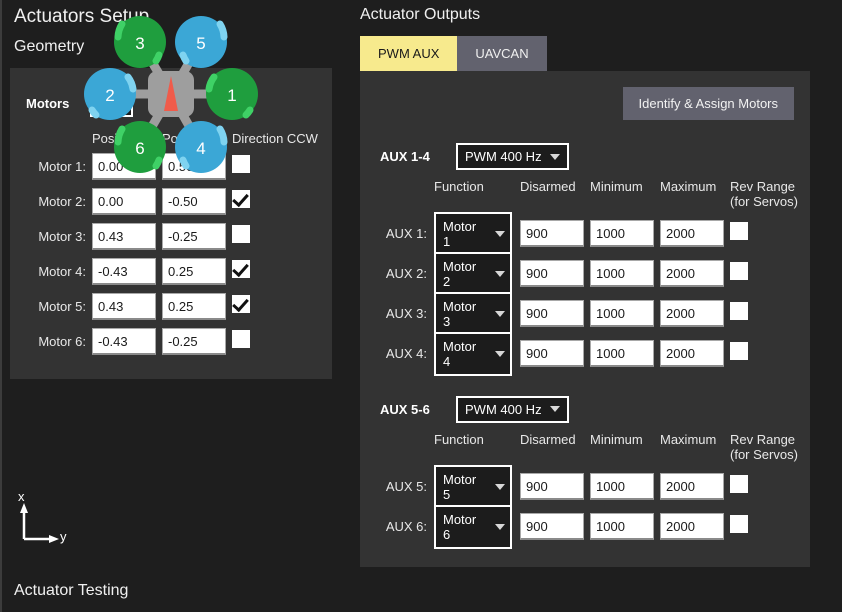  What do you see at coordinates (739, 271) in the screenshot?
I see `aux-2-rev-range-checkbox` at bounding box center [739, 271].